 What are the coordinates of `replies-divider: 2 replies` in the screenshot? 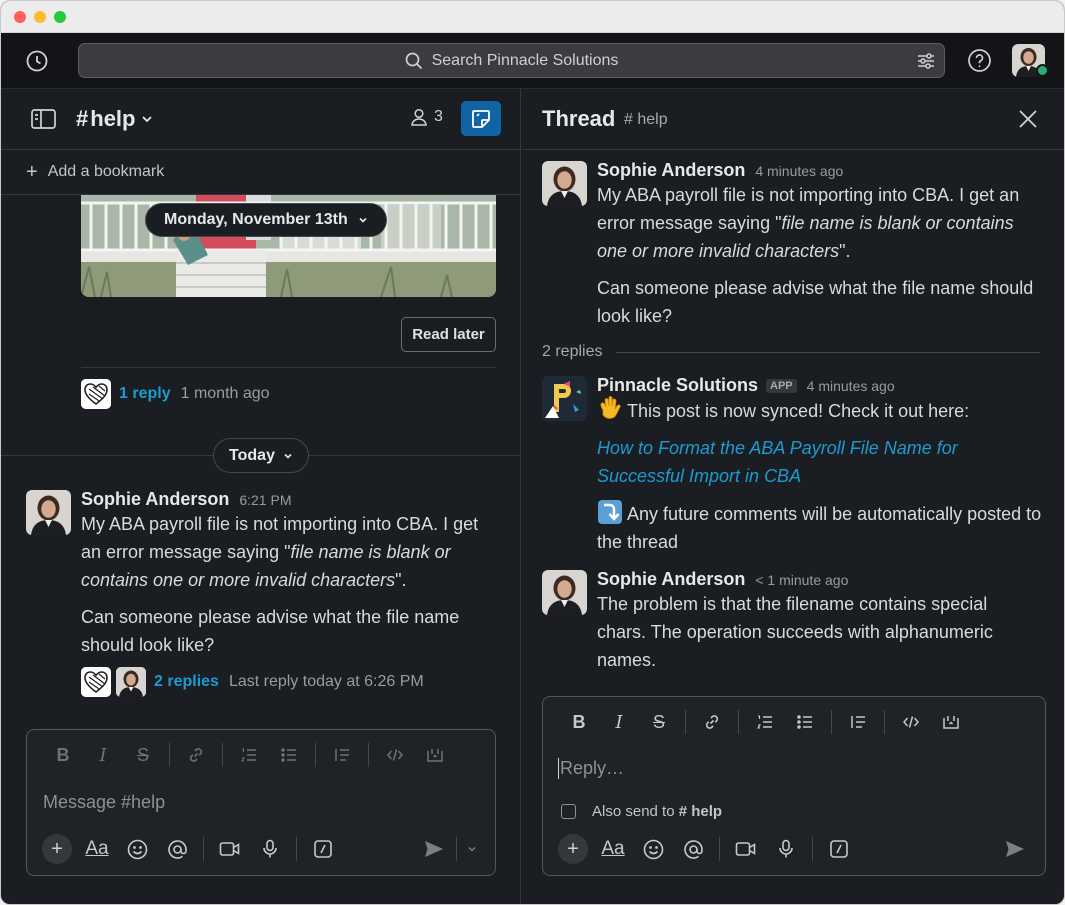 It's located at (791, 352).